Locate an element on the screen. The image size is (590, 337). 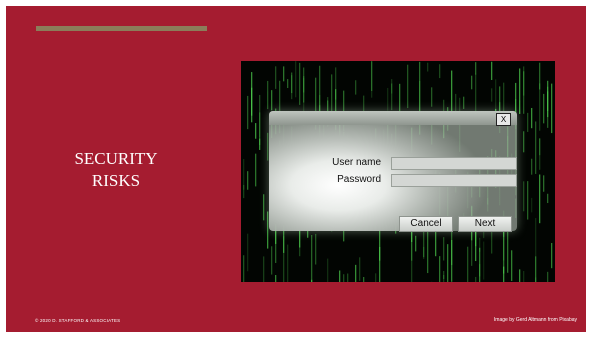
close-button: X is located at coordinates (503, 119).